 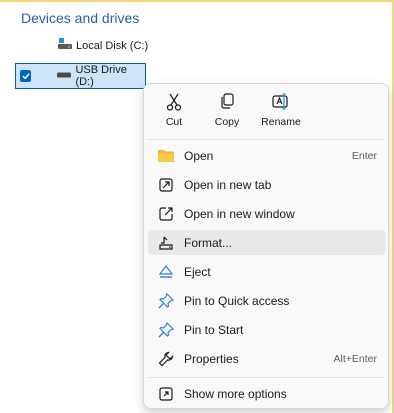 I want to click on drive-label: Local Disk (C:), so click(x=112, y=45).